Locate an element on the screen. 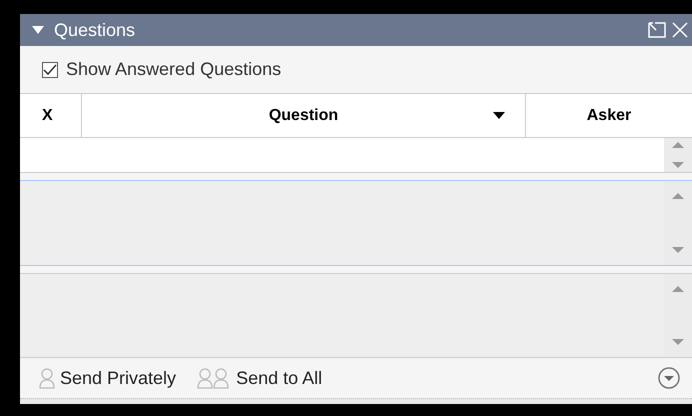 This screenshot has width=692, height=416. column-header: Question is located at coordinates (304, 115).